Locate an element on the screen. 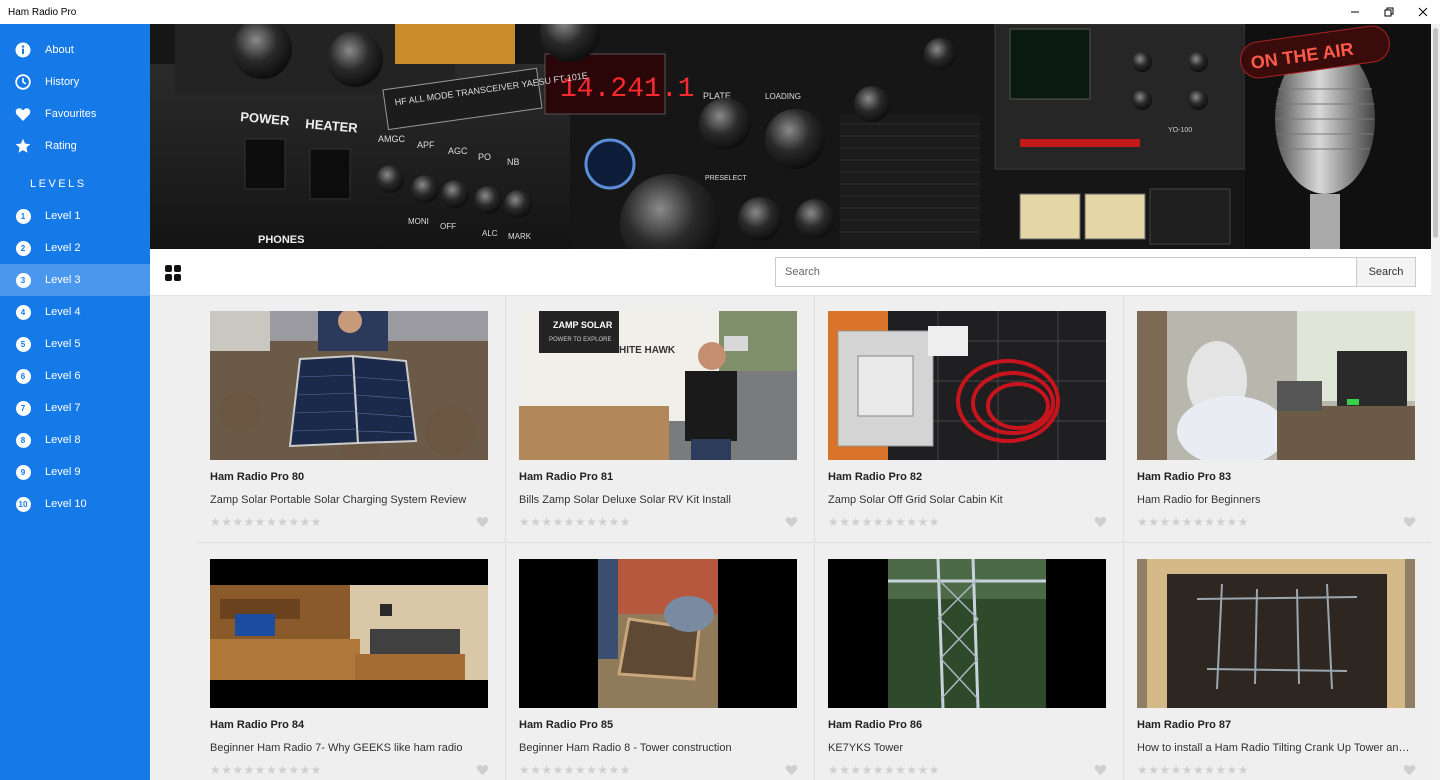 This screenshot has width=1440, height=780. sidebar-item-level-2: 2 Level 2 is located at coordinates (75, 248).